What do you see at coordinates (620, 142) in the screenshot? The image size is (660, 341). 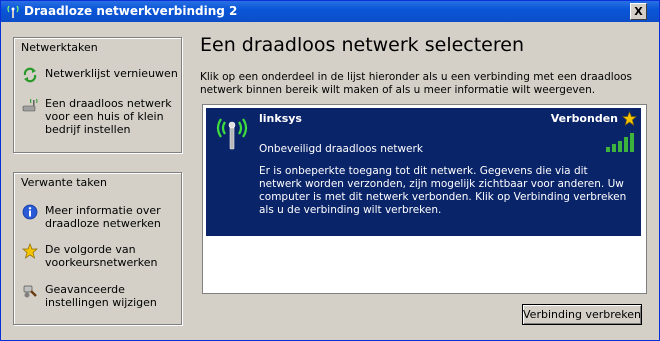 I see `signal-strength-icon` at bounding box center [620, 142].